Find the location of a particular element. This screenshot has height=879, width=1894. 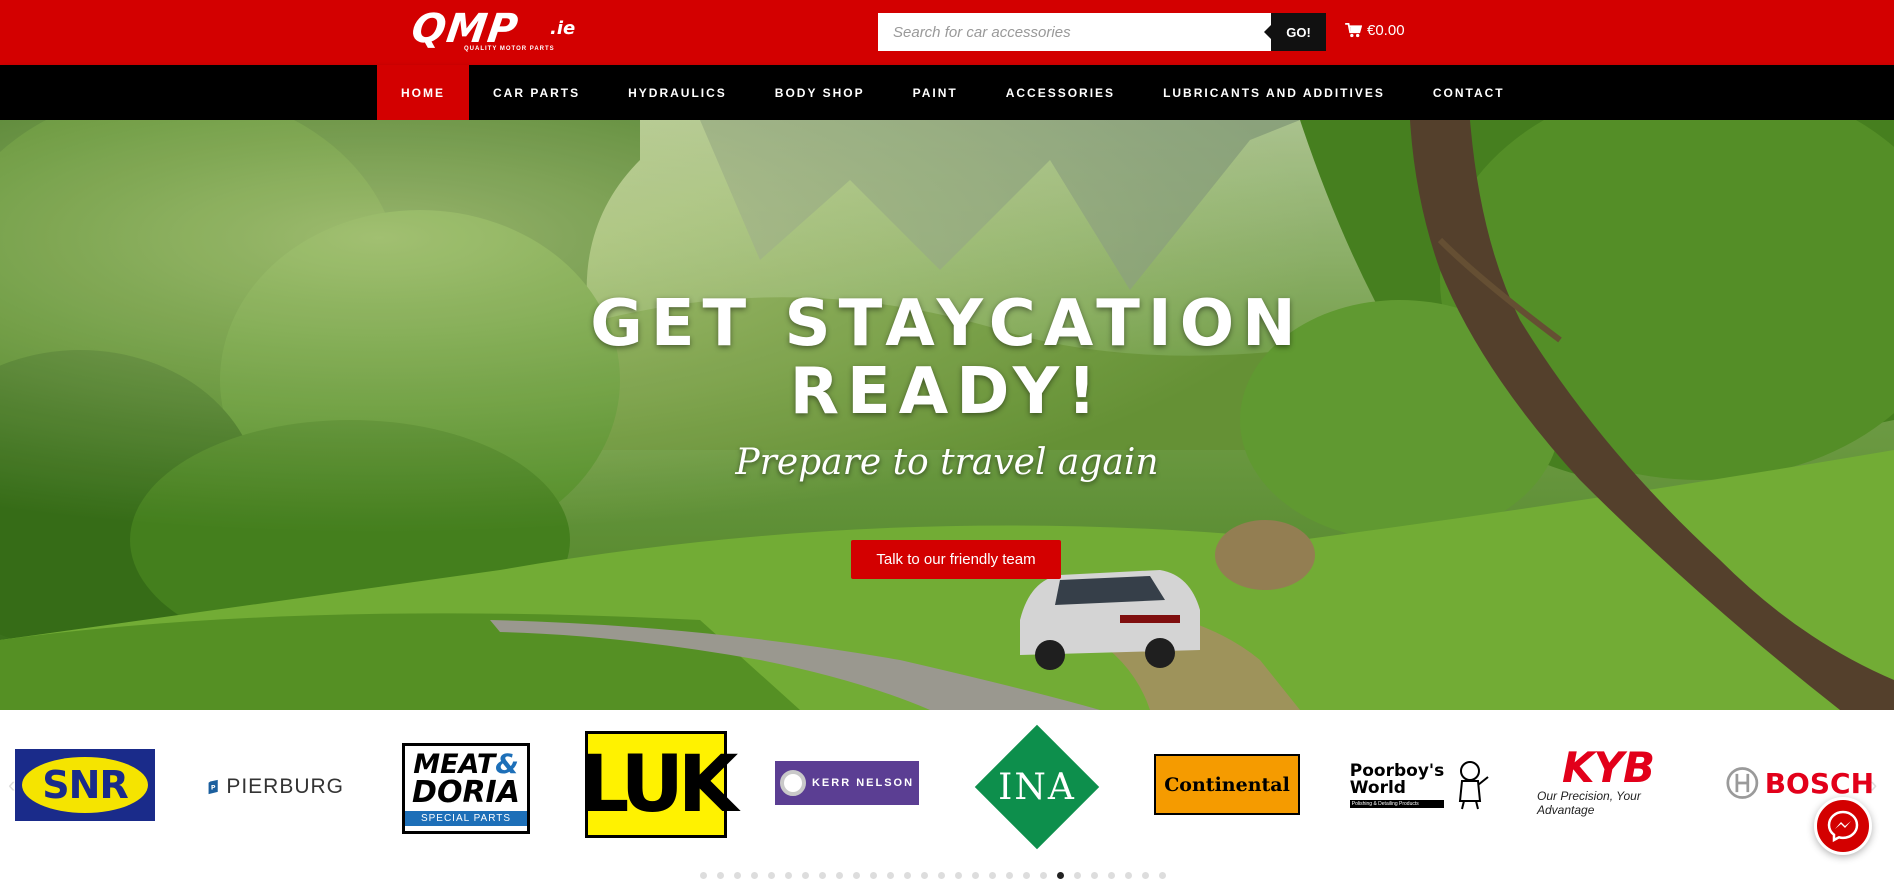

bosch-armature-icon is located at coordinates (1742, 783).